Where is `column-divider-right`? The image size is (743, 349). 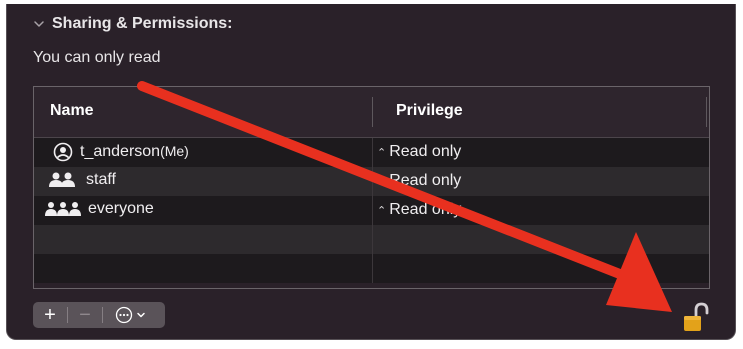
column-divider-right is located at coordinates (706, 112).